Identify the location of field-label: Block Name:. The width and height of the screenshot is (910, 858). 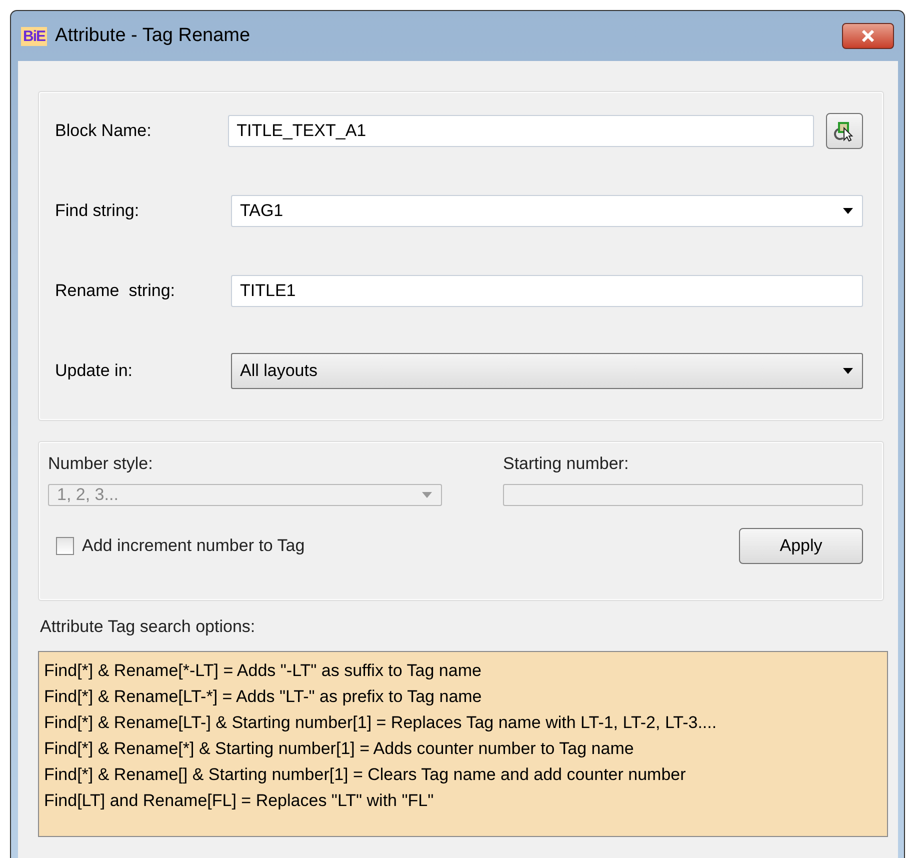
(103, 131).